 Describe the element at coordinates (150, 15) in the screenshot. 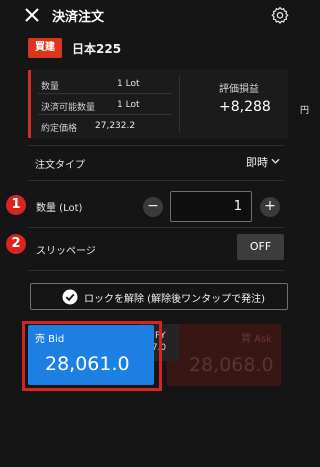

I see `header: 決済注文` at that location.